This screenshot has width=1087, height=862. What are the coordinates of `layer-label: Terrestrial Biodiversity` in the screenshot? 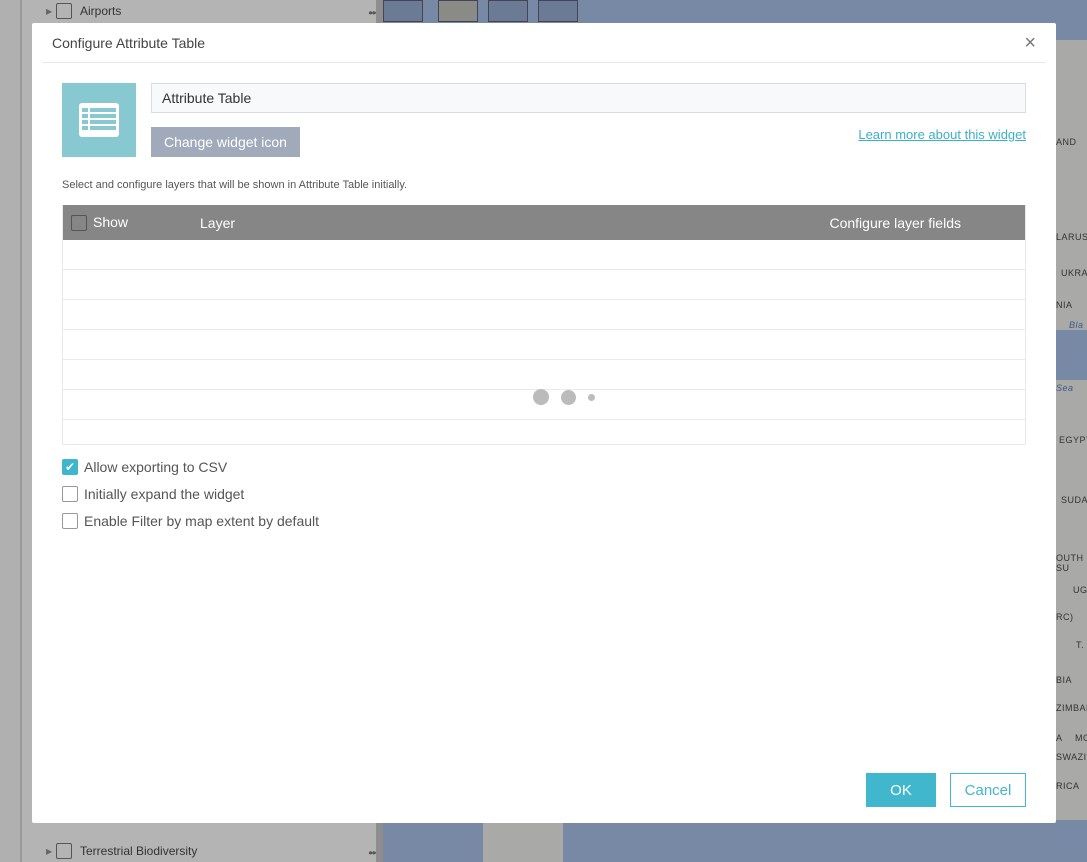 It's located at (139, 851).